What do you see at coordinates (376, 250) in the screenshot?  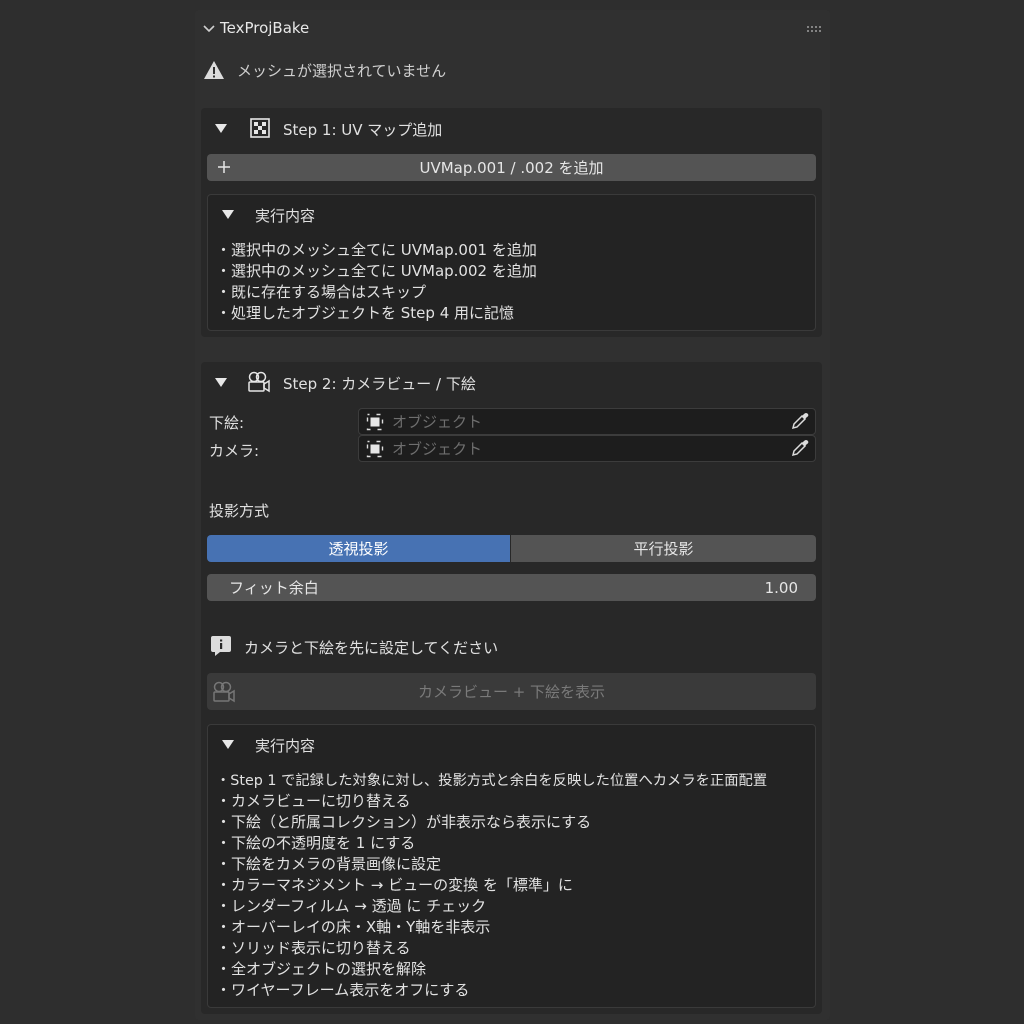 I see `list-item: ・選択中のメッシュ全てに UVMap.001 を追加` at bounding box center [376, 250].